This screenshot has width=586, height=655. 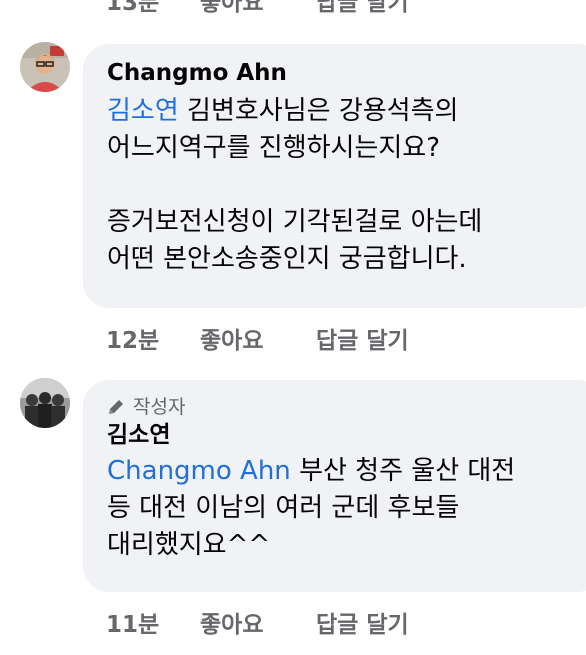 I want to click on comment-line-text: 김변호사님은 강용석측의, so click(x=323, y=111).